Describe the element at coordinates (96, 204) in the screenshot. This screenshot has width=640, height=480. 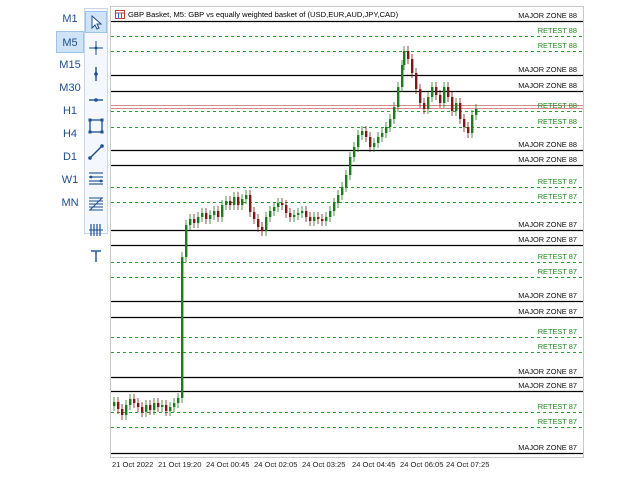
I see `fibonacci-tool-button` at that location.